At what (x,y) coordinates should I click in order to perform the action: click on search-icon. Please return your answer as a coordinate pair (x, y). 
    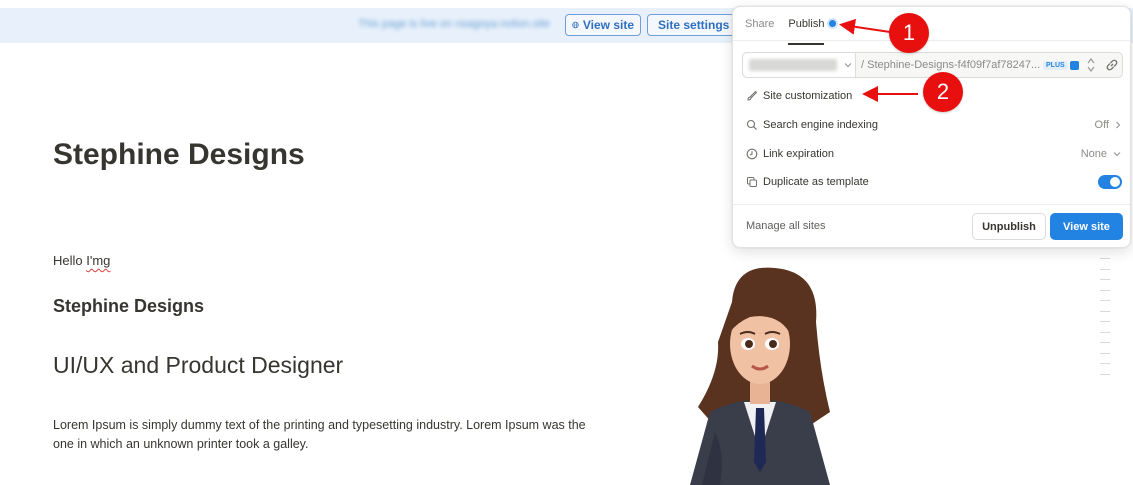
    Looking at the image, I should click on (751, 124).